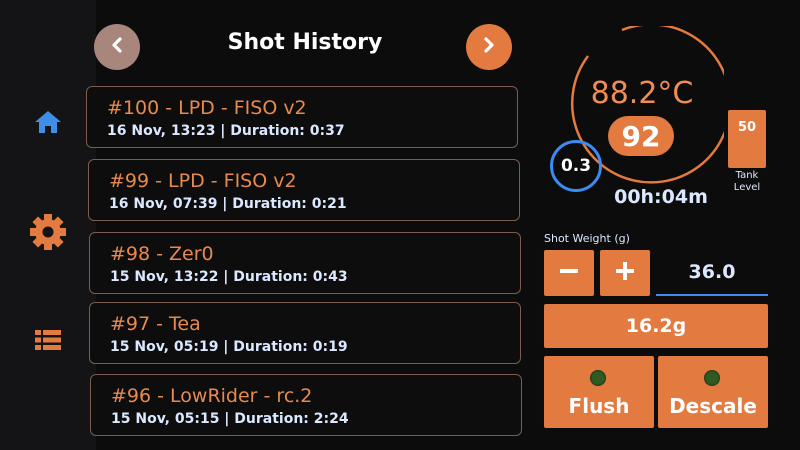  I want to click on descale-button: Descale, so click(713, 392).